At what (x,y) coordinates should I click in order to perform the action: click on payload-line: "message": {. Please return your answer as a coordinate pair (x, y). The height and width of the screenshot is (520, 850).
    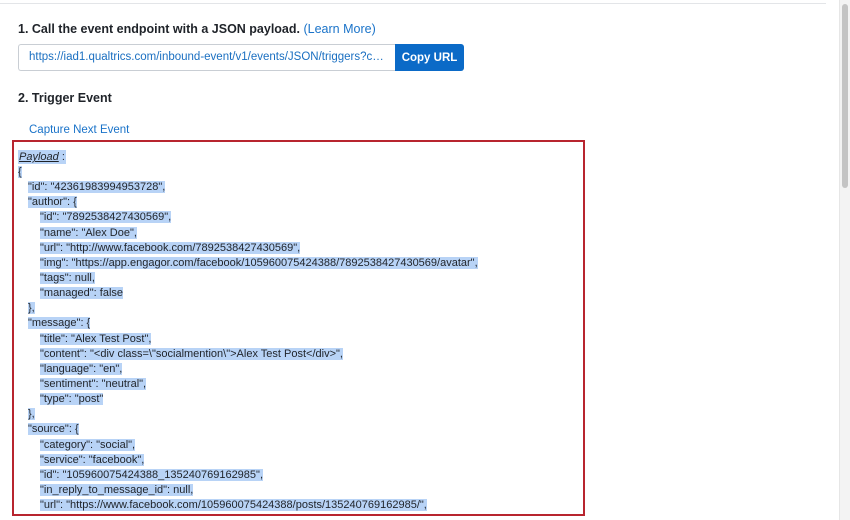
    Looking at the image, I should click on (59, 323).